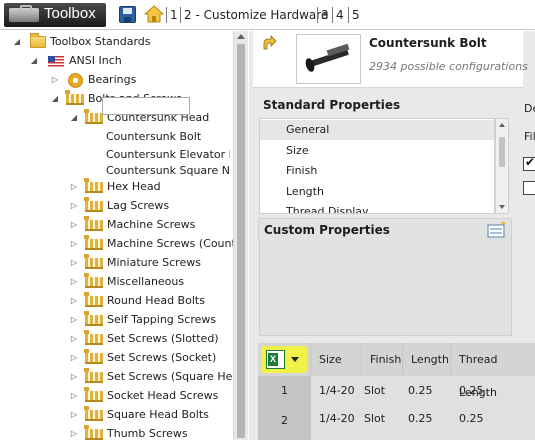 The image size is (535, 443). I want to click on us-flag-icon, so click(56, 61).